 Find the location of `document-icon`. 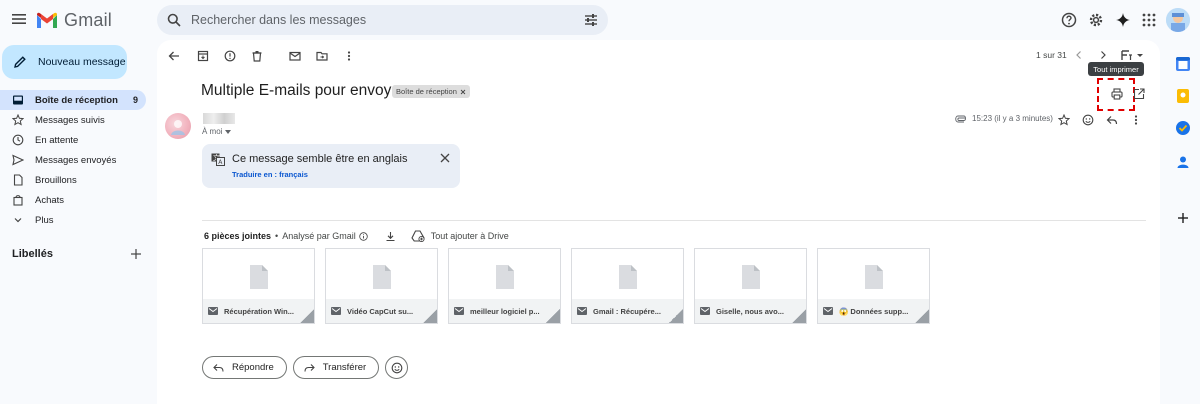

document-icon is located at coordinates (874, 277).